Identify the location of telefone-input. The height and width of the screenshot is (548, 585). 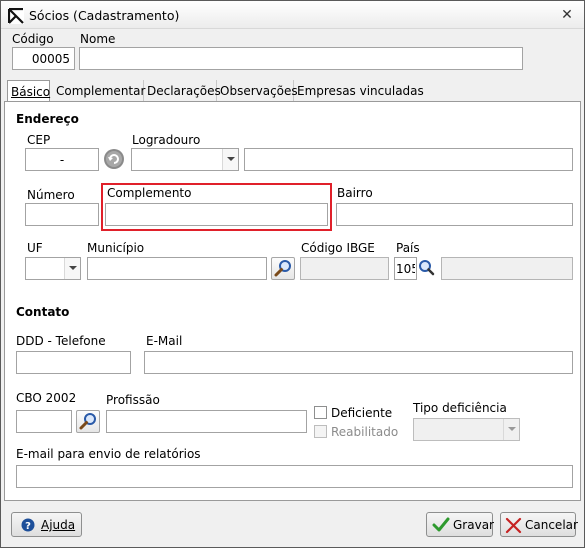
(73, 362).